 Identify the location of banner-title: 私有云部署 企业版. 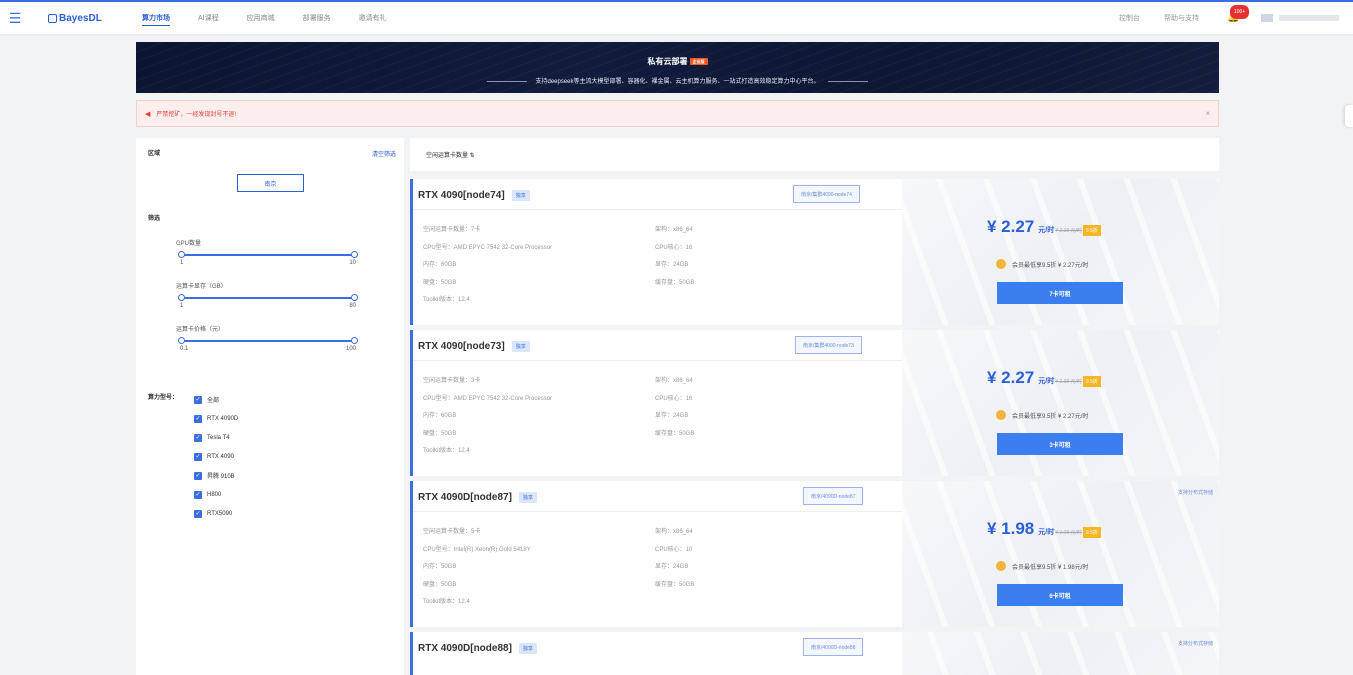
(677, 61).